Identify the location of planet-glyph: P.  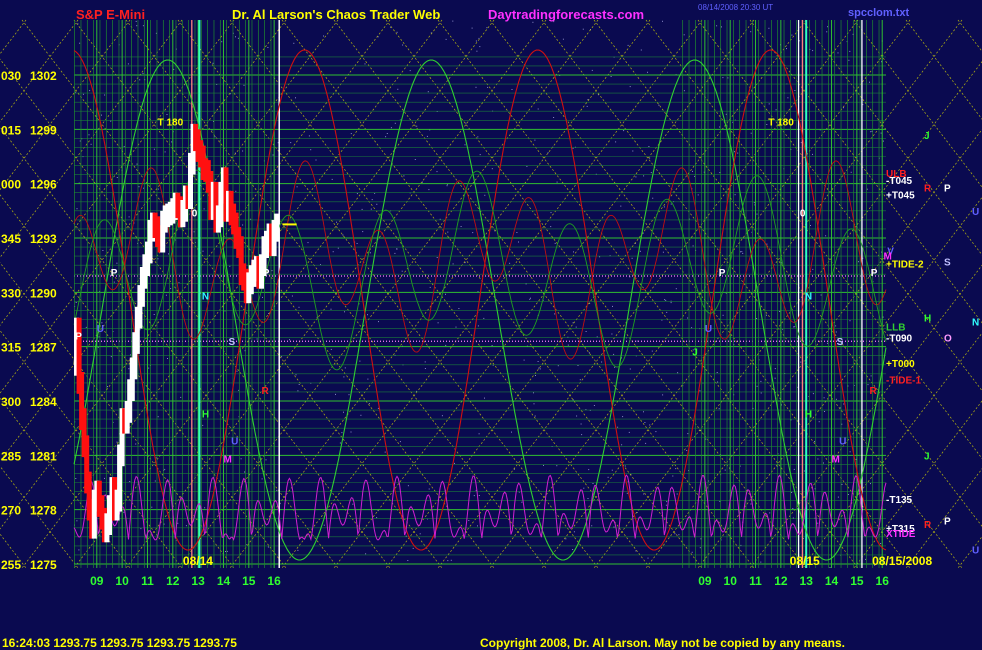
(947, 188).